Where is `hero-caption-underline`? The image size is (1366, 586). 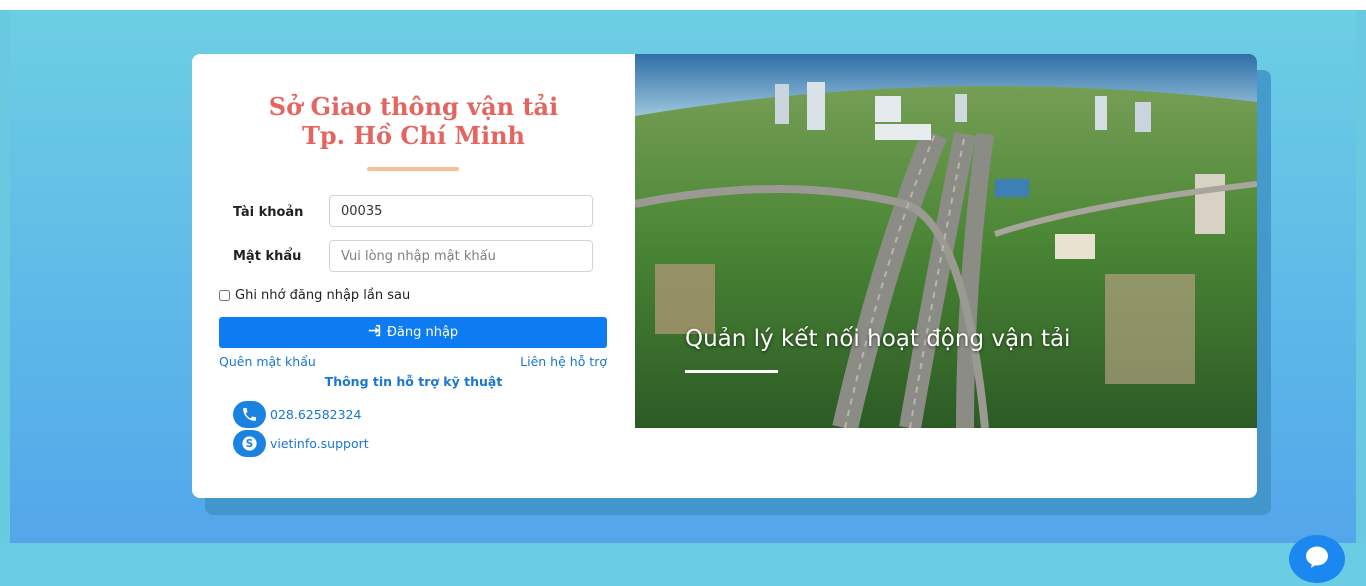
hero-caption-underline is located at coordinates (731, 371).